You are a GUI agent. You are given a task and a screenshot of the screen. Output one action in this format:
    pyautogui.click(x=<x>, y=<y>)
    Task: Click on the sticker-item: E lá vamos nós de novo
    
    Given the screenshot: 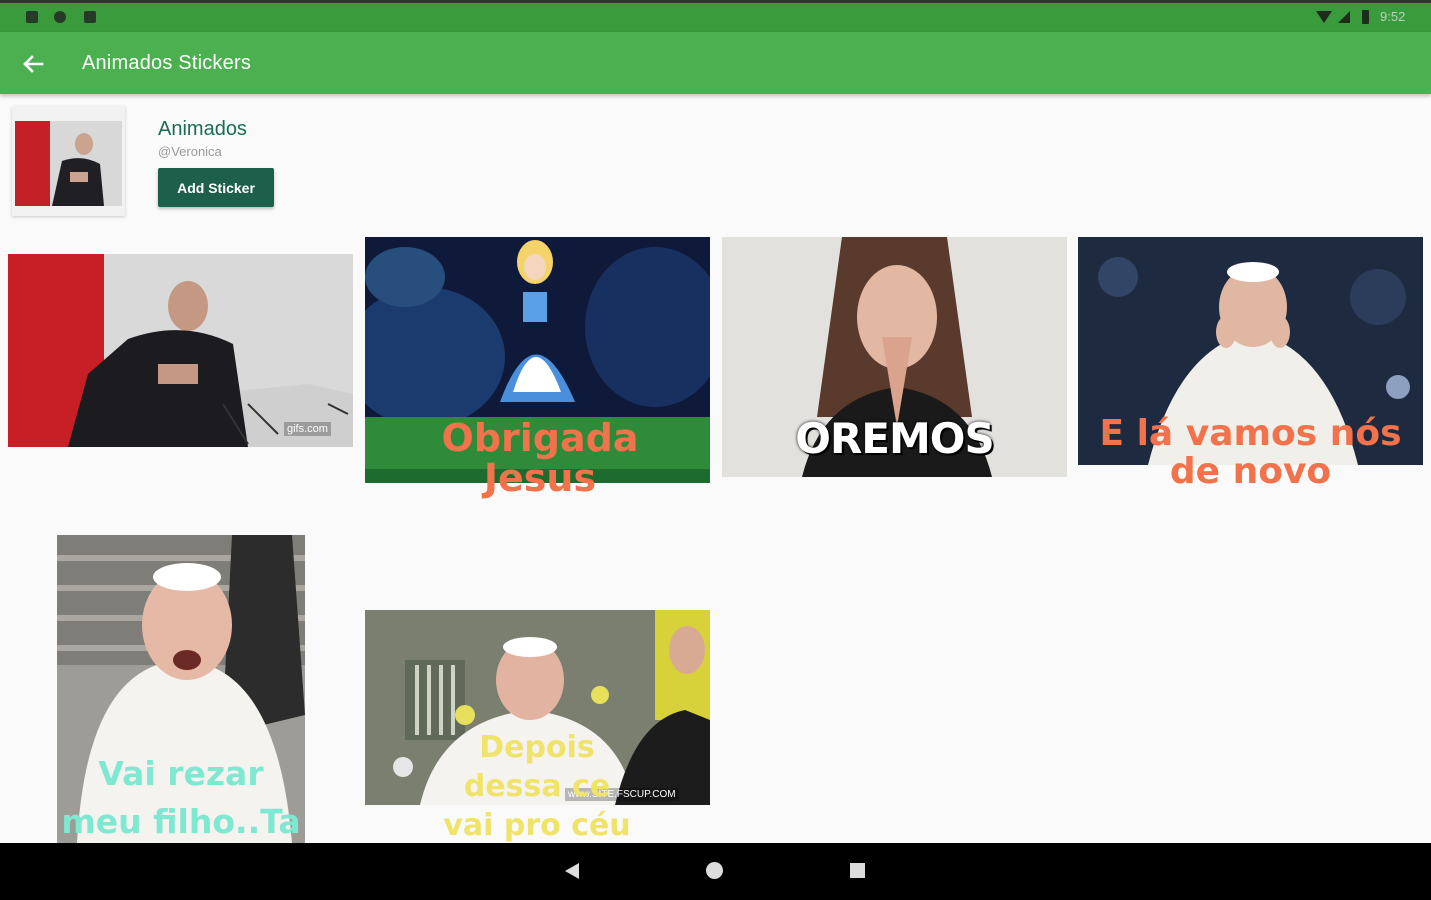 What is the action you would take?
    pyautogui.click(x=1250, y=377)
    